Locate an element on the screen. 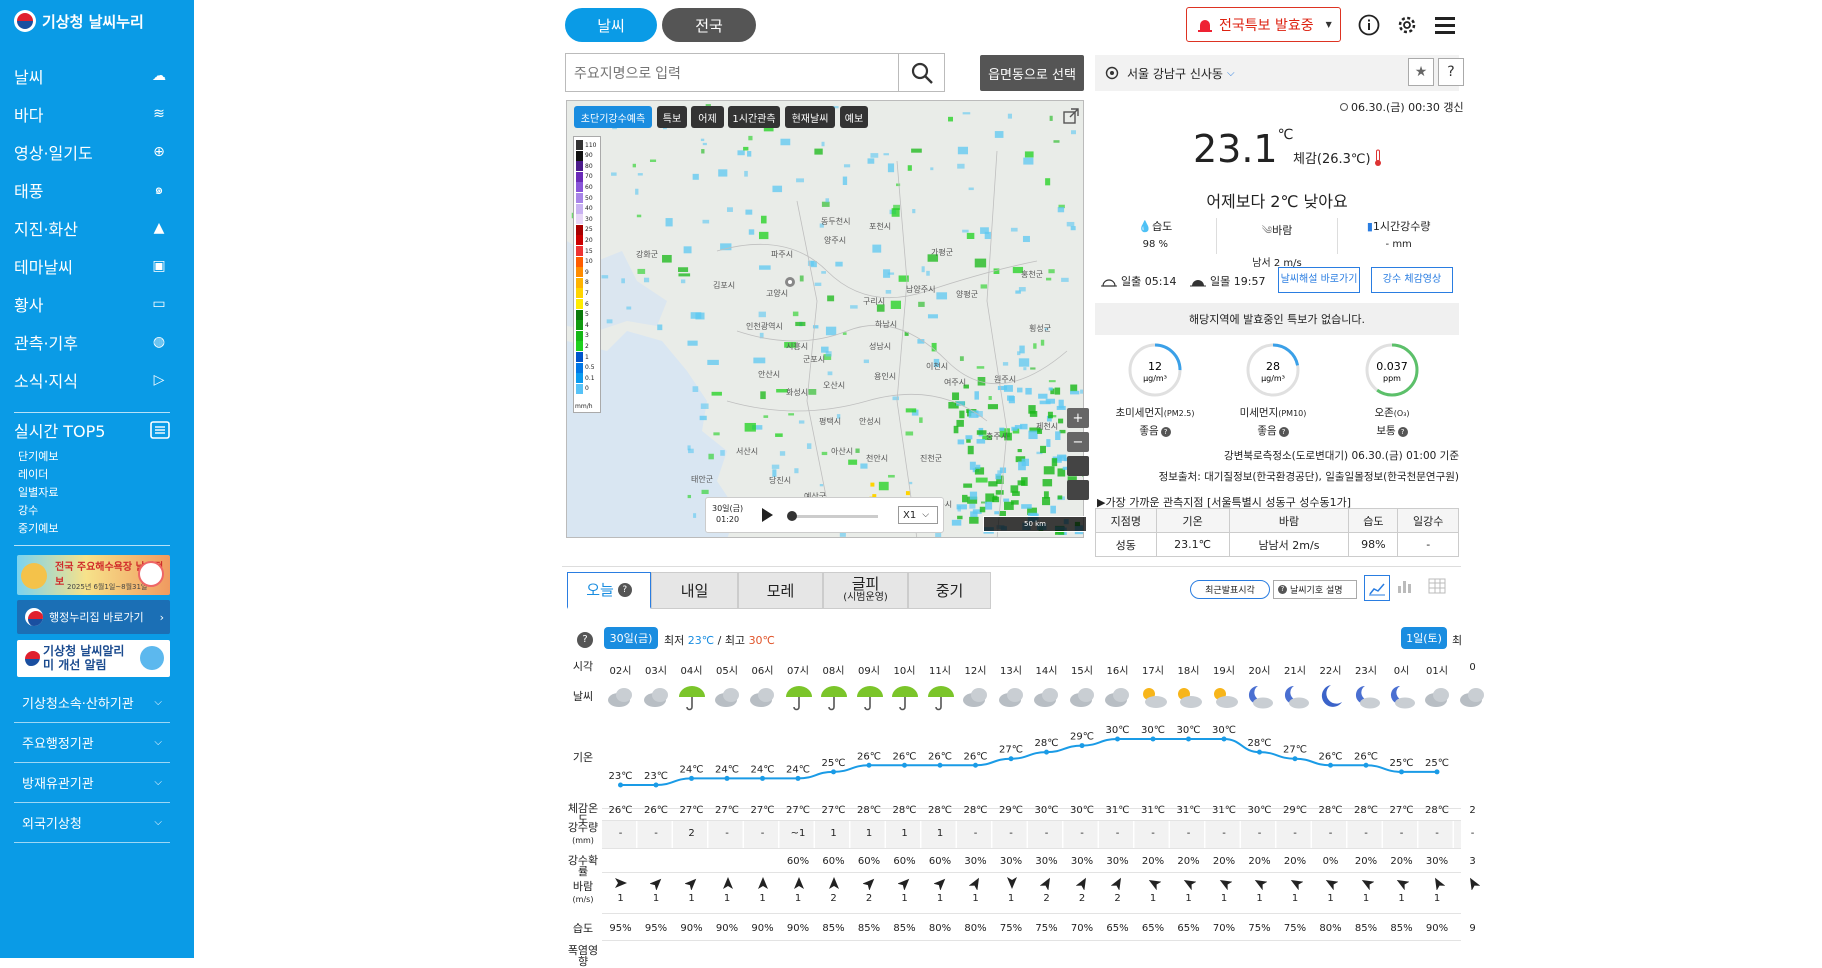 This screenshot has height=968, width=1822. forecast-feels: 29℃ is located at coordinates (1295, 810).